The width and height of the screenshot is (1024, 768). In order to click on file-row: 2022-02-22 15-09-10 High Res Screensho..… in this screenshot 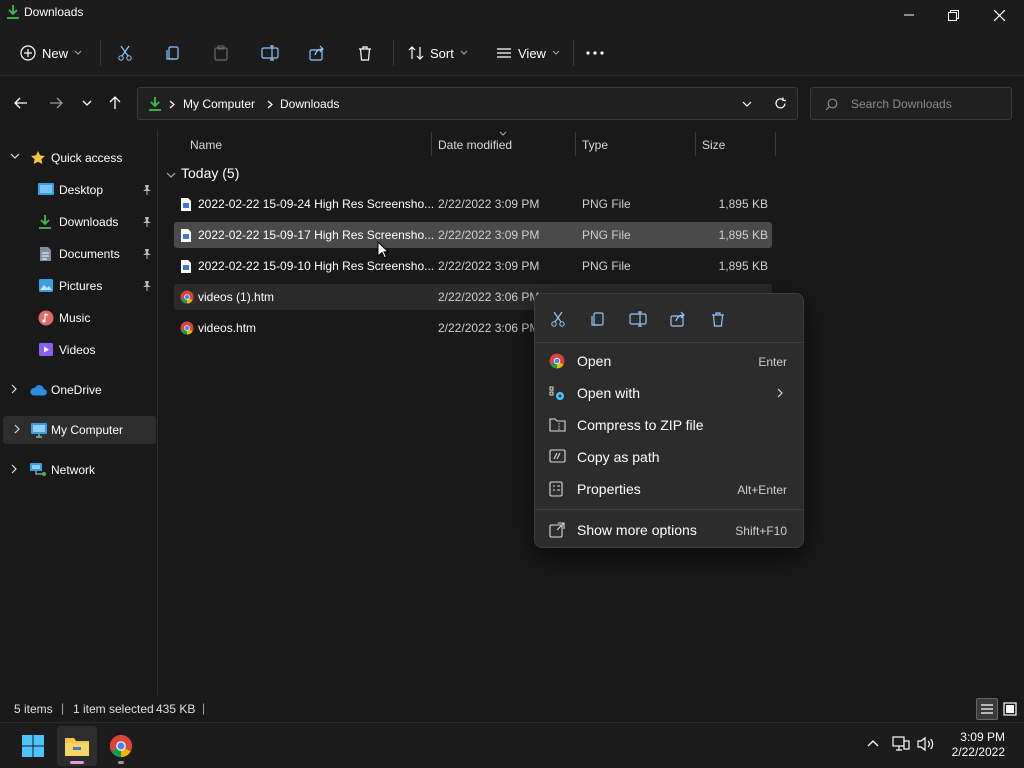, I will do `click(473, 266)`.